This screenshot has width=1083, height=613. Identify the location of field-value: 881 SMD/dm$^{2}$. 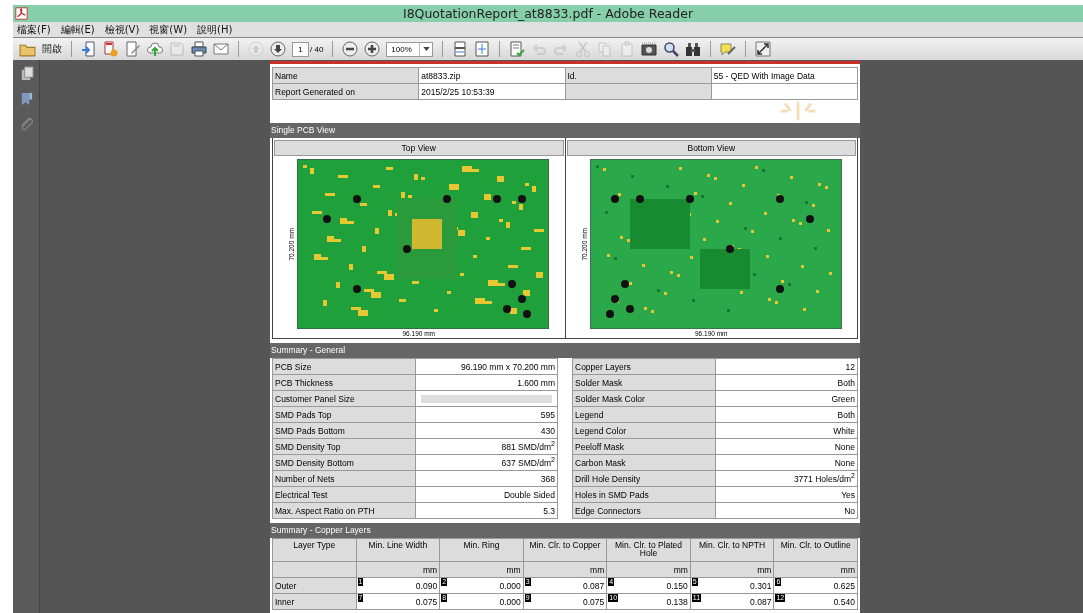
(528, 447).